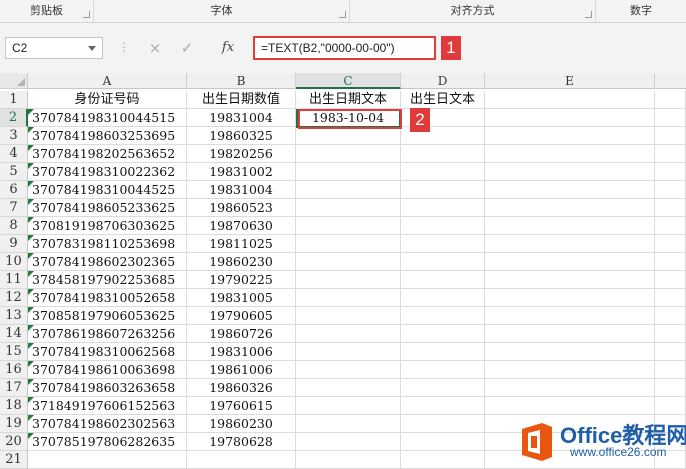 Image resolution: width=686 pixels, height=469 pixels. What do you see at coordinates (473, 11) in the screenshot?
I see `ribbon-group-alignment: 对齐方式` at bounding box center [473, 11].